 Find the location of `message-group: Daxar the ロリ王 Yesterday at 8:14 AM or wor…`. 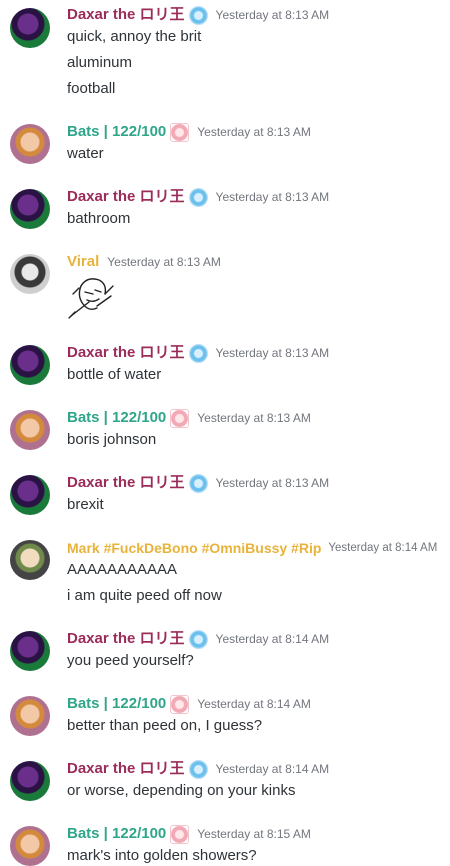

message-group: Daxar the ロリ王 Yesterday at 8:14 AM or wor… is located at coordinates (225, 781).